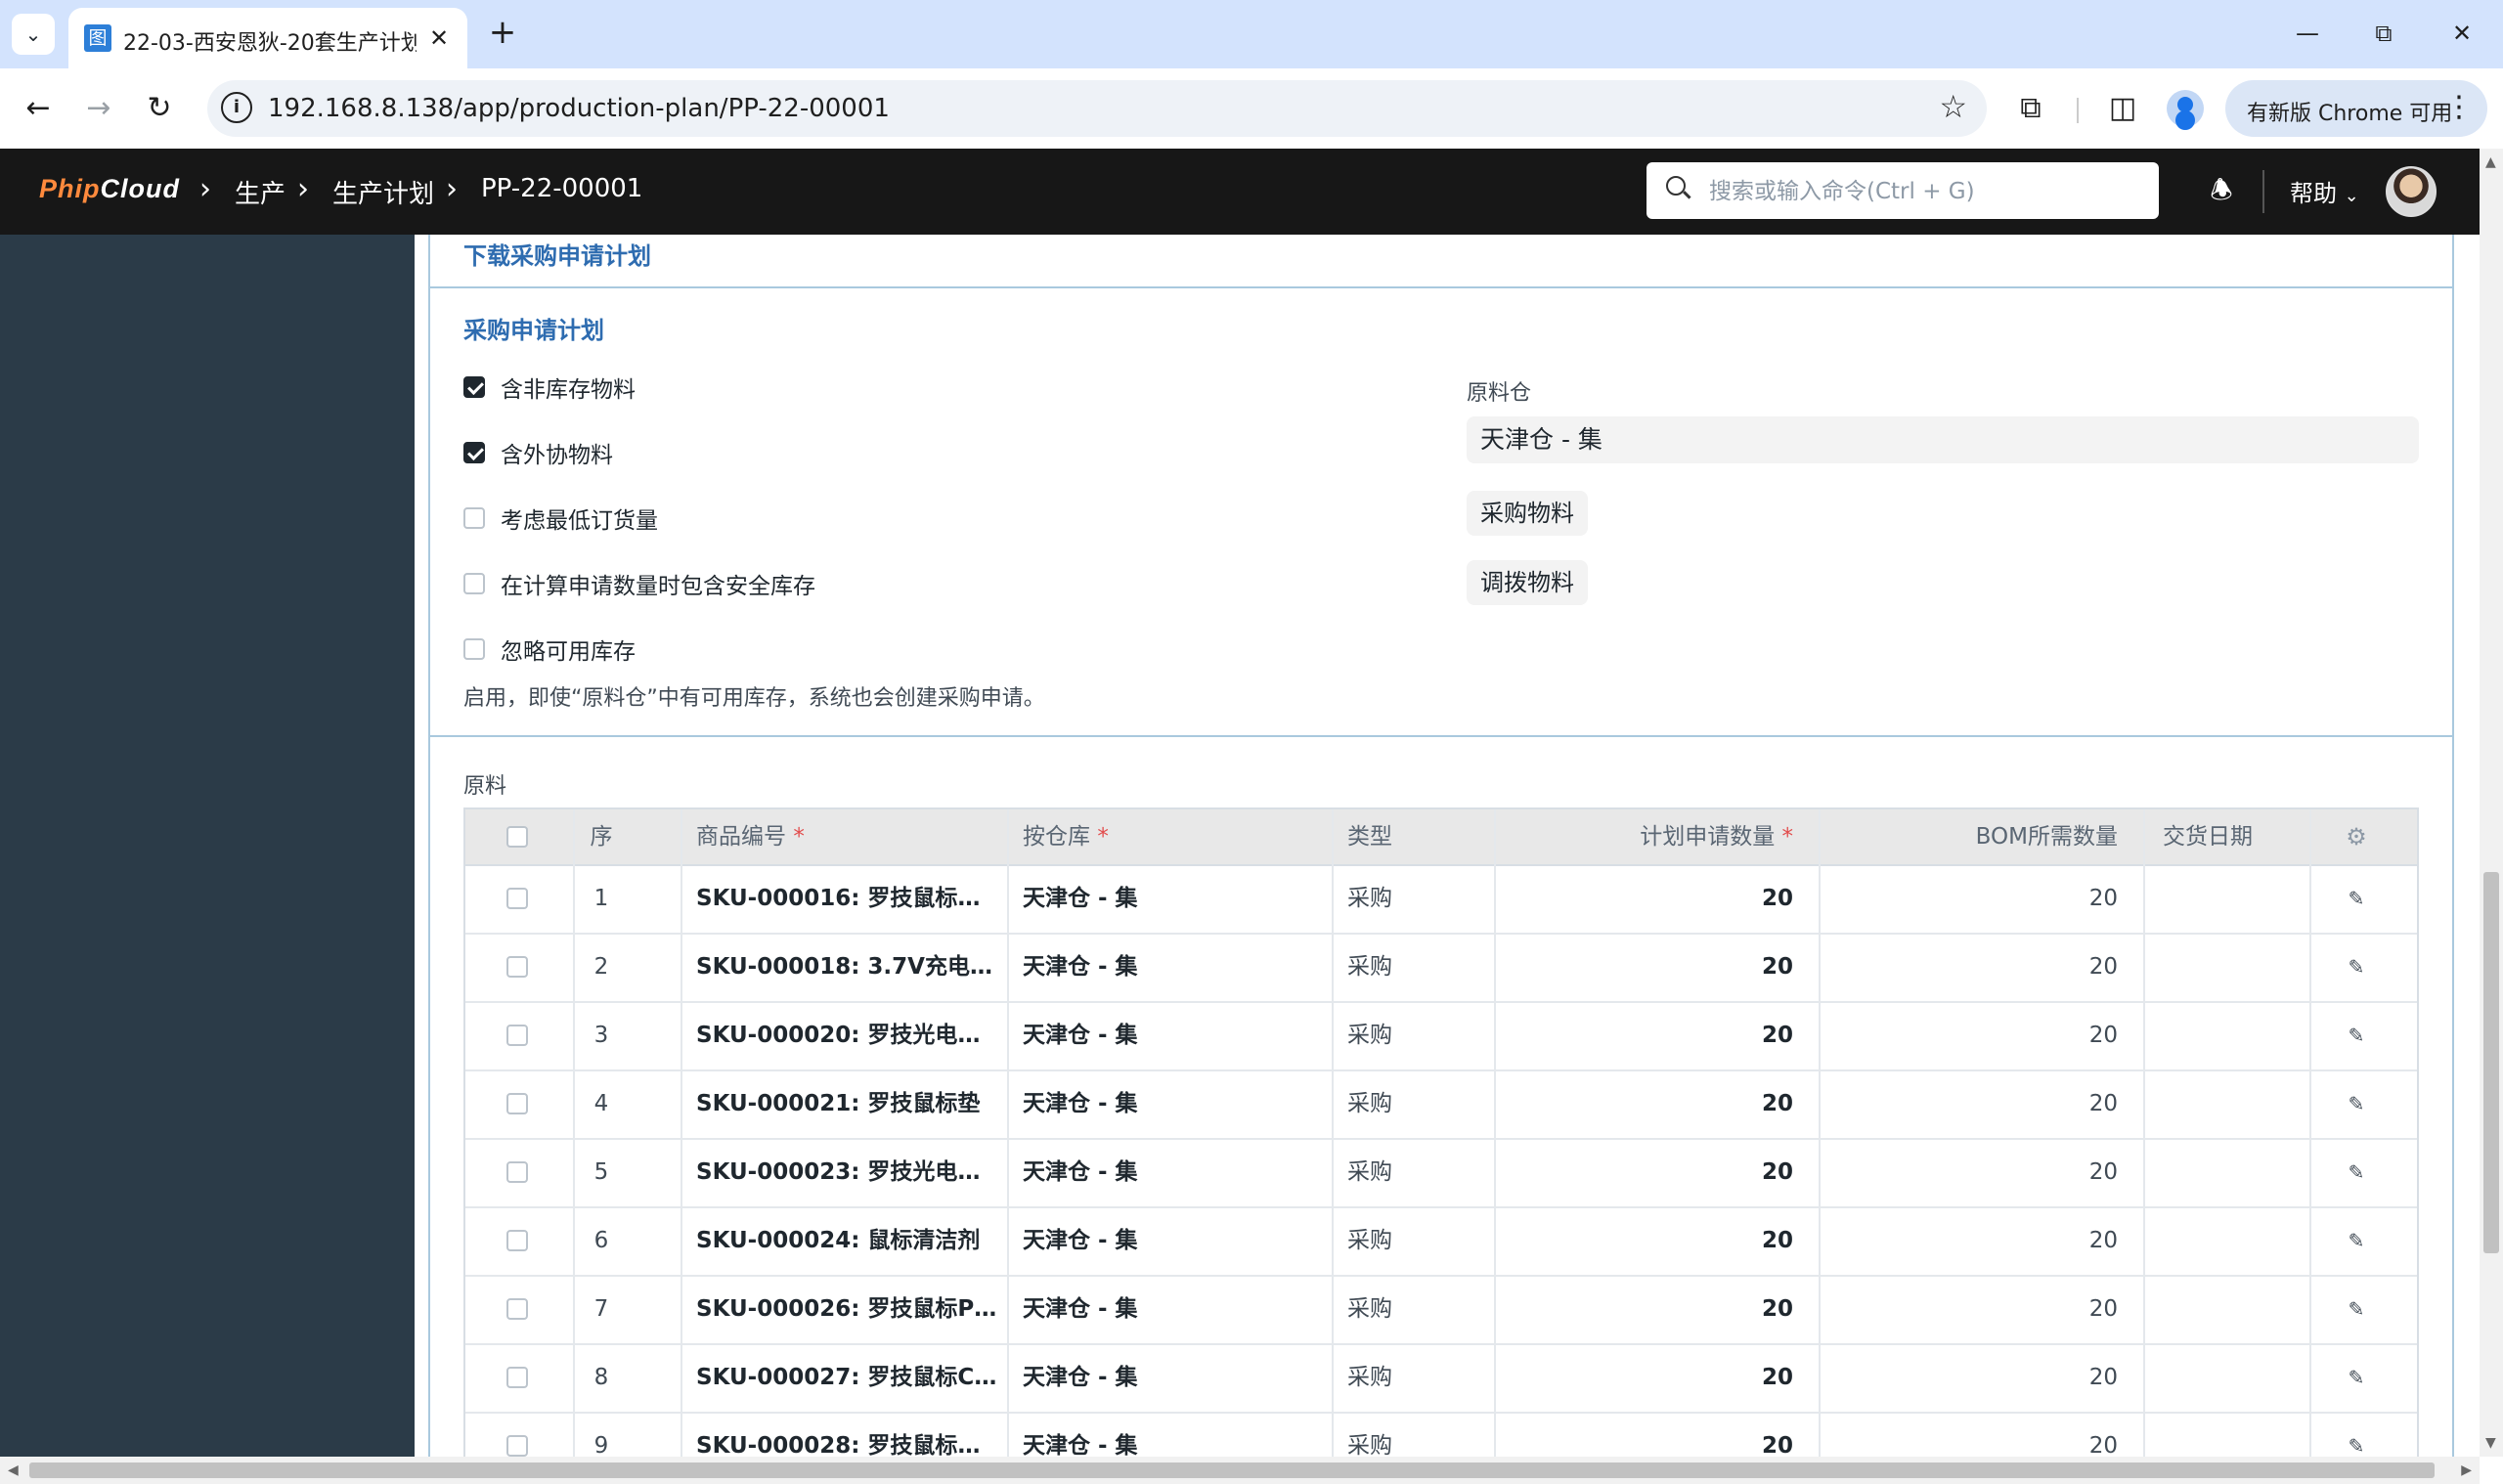 This screenshot has width=2503, height=1484. I want to click on notification-bell-icon: 🕭, so click(2221, 190).